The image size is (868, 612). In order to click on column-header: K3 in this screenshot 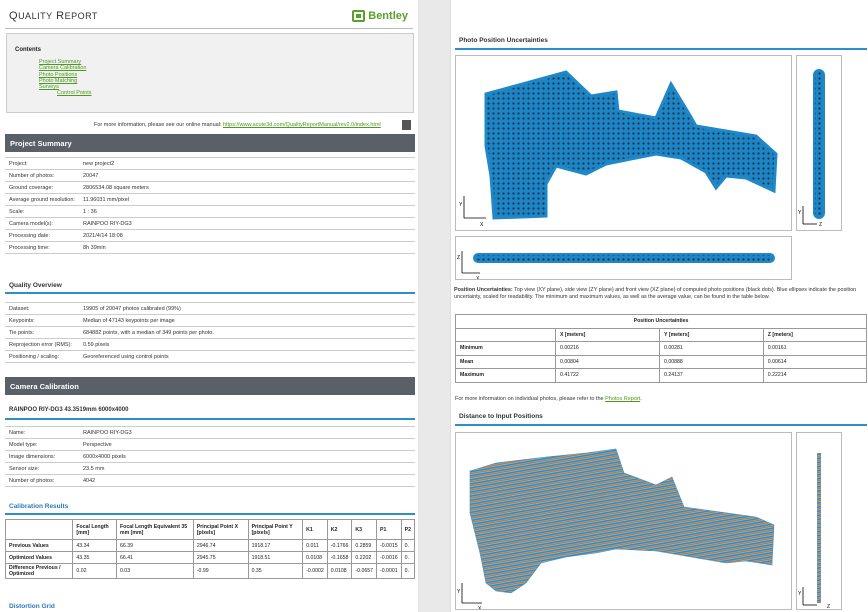, I will do `click(364, 529)`.